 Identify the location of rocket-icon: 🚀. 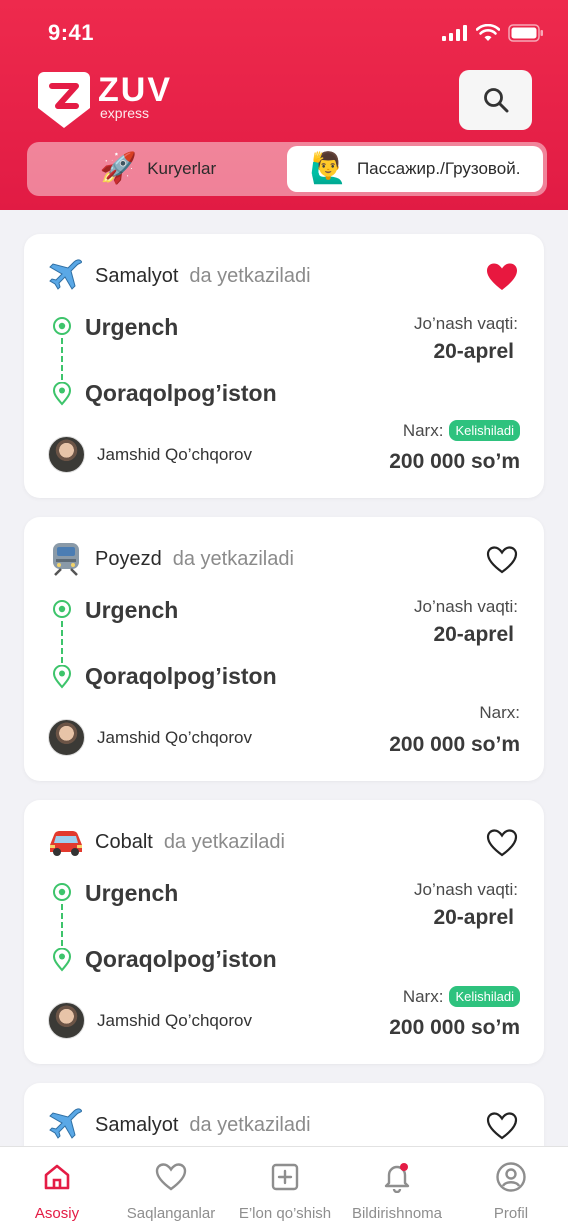
(118, 168).